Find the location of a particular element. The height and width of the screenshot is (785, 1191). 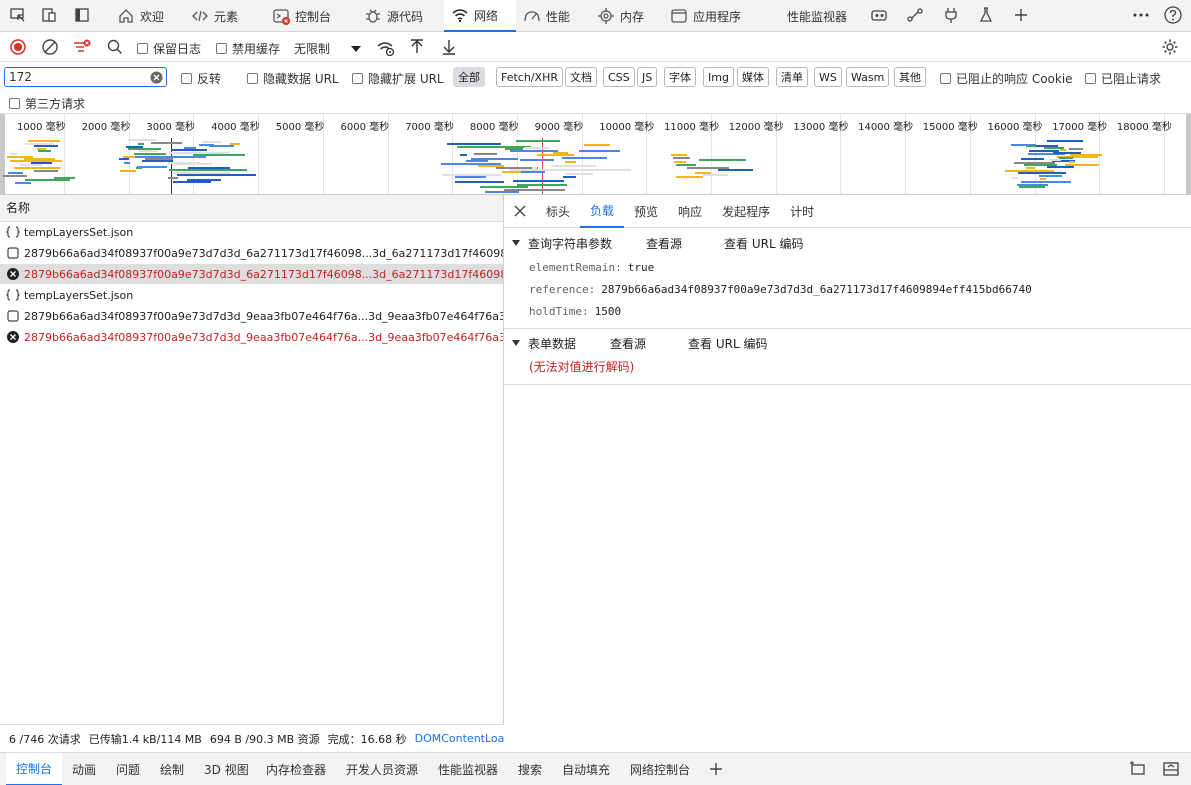

drawer-tab-rendering: 绘制 is located at coordinates (172, 769).